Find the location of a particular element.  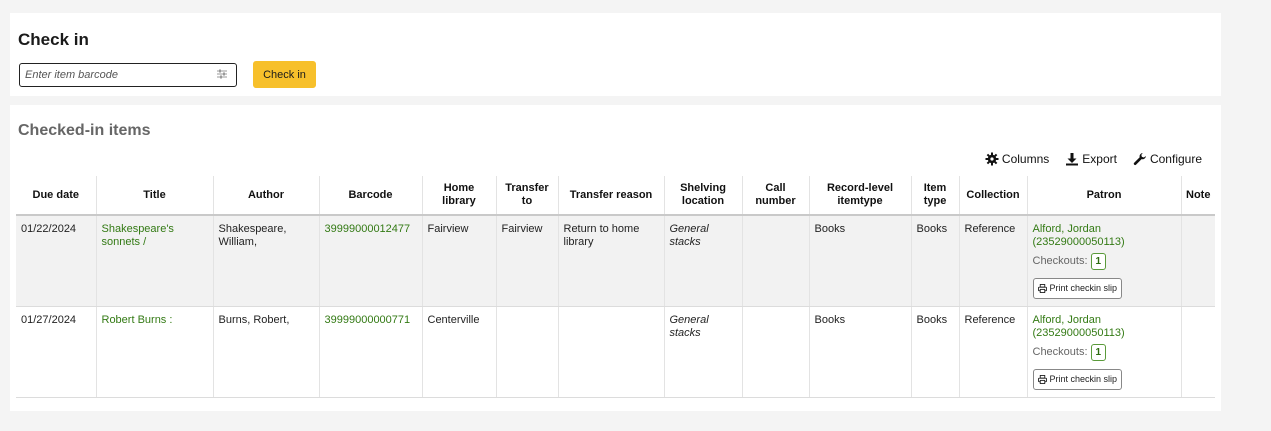

title-link: Shakespeare's sonnets / is located at coordinates (138, 235).